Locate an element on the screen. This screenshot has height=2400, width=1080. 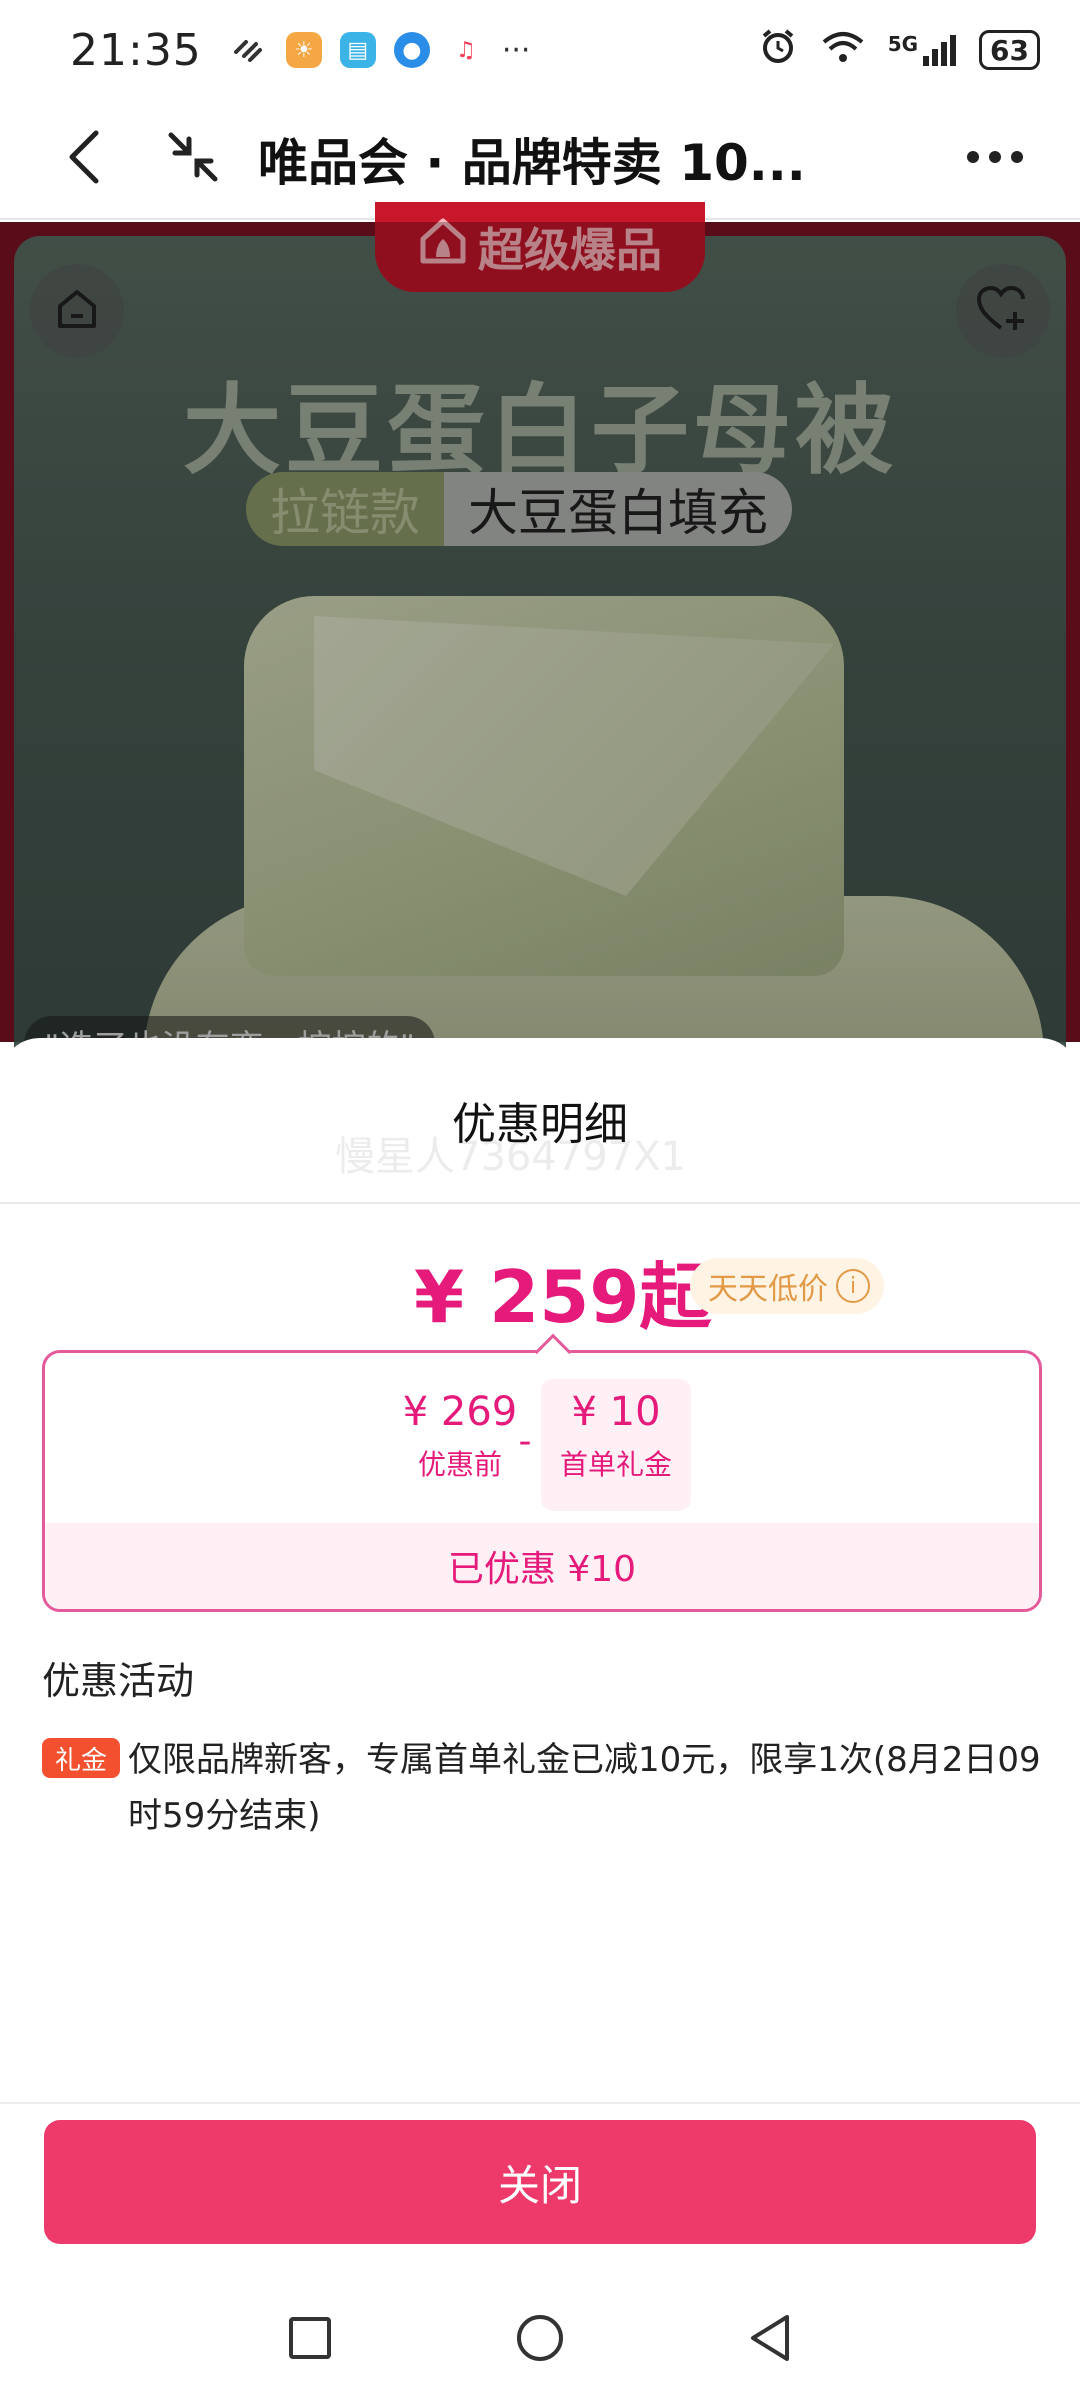
minus-sign: - is located at coordinates (525, 1441).